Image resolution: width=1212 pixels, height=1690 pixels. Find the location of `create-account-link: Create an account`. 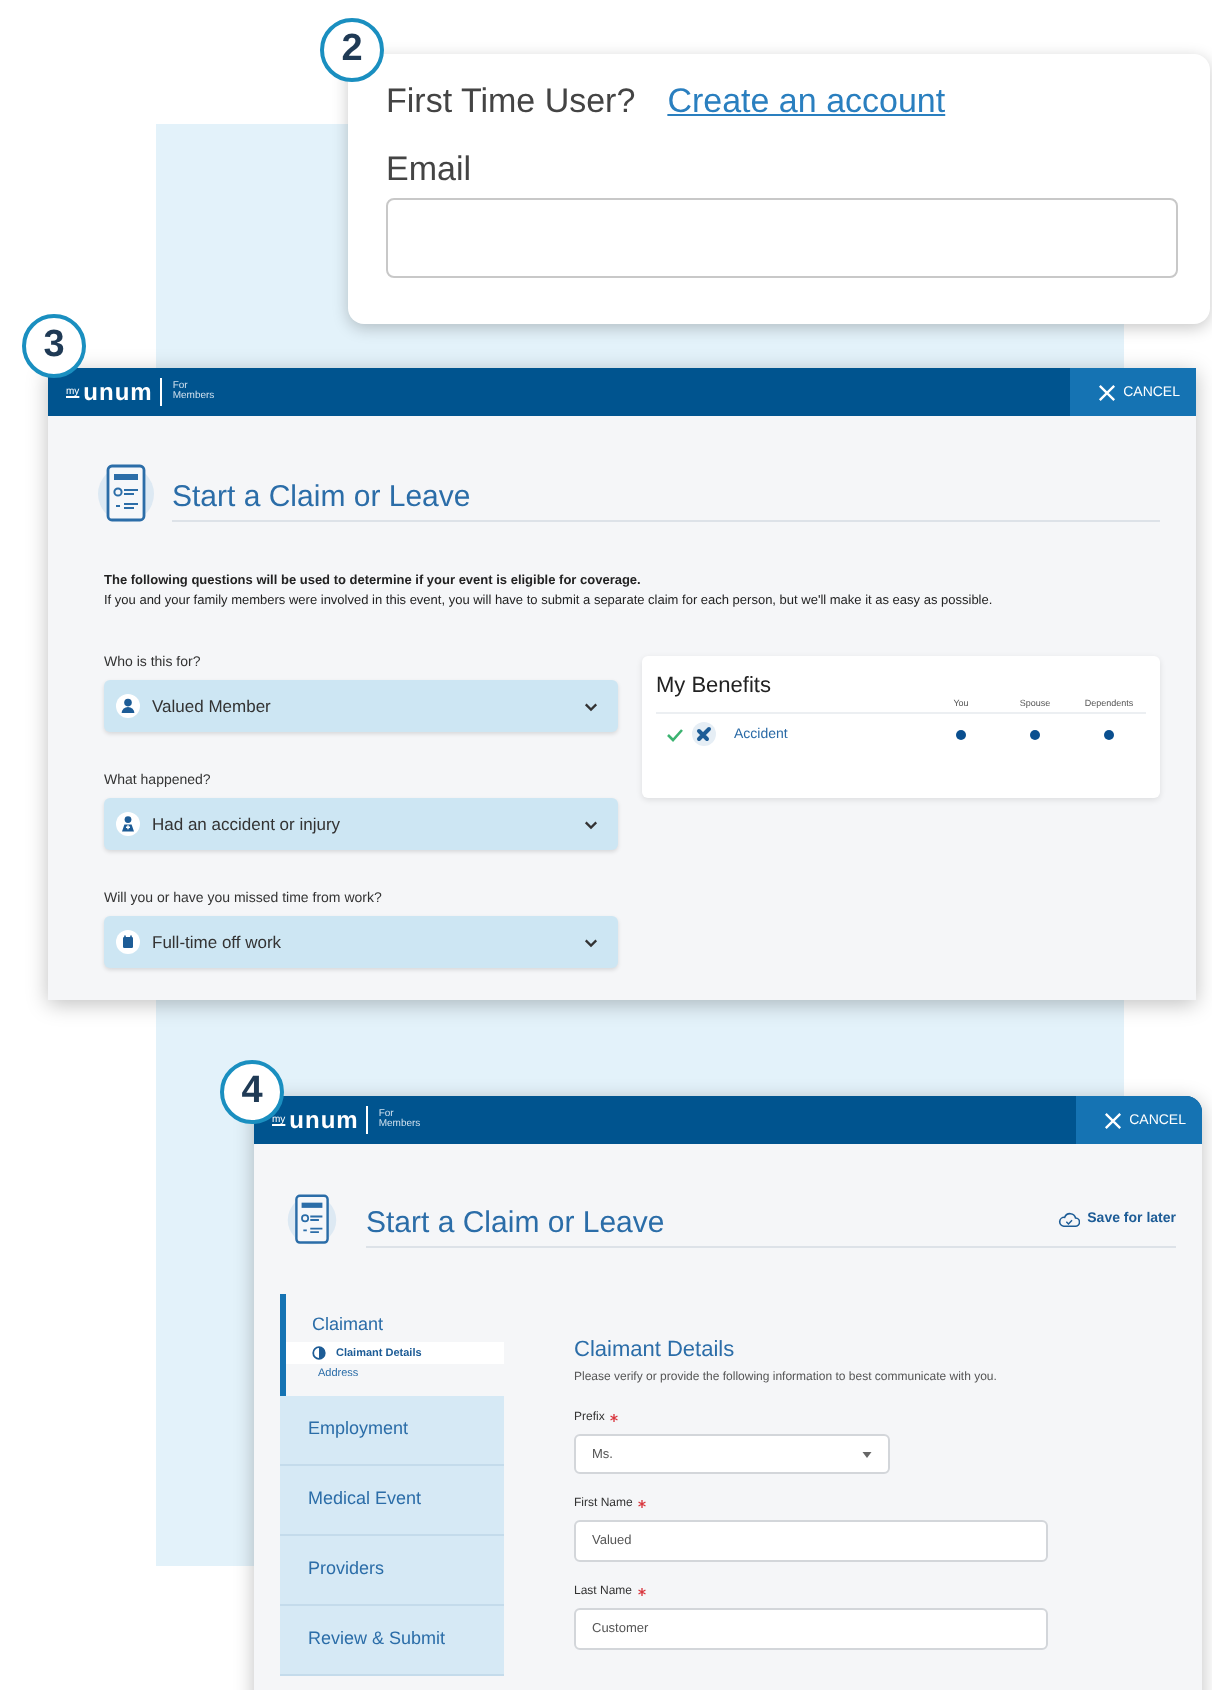

create-account-link: Create an account is located at coordinates (806, 102).